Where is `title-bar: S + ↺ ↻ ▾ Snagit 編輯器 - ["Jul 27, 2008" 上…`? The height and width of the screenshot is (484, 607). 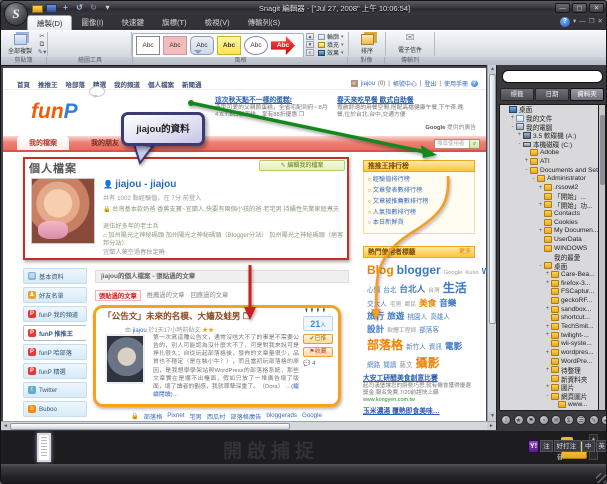 title-bar: S + ↺ ↻ ▾ Snagit 編輯器 - ["Jul 27, 2008" 上… is located at coordinates (303, 13).